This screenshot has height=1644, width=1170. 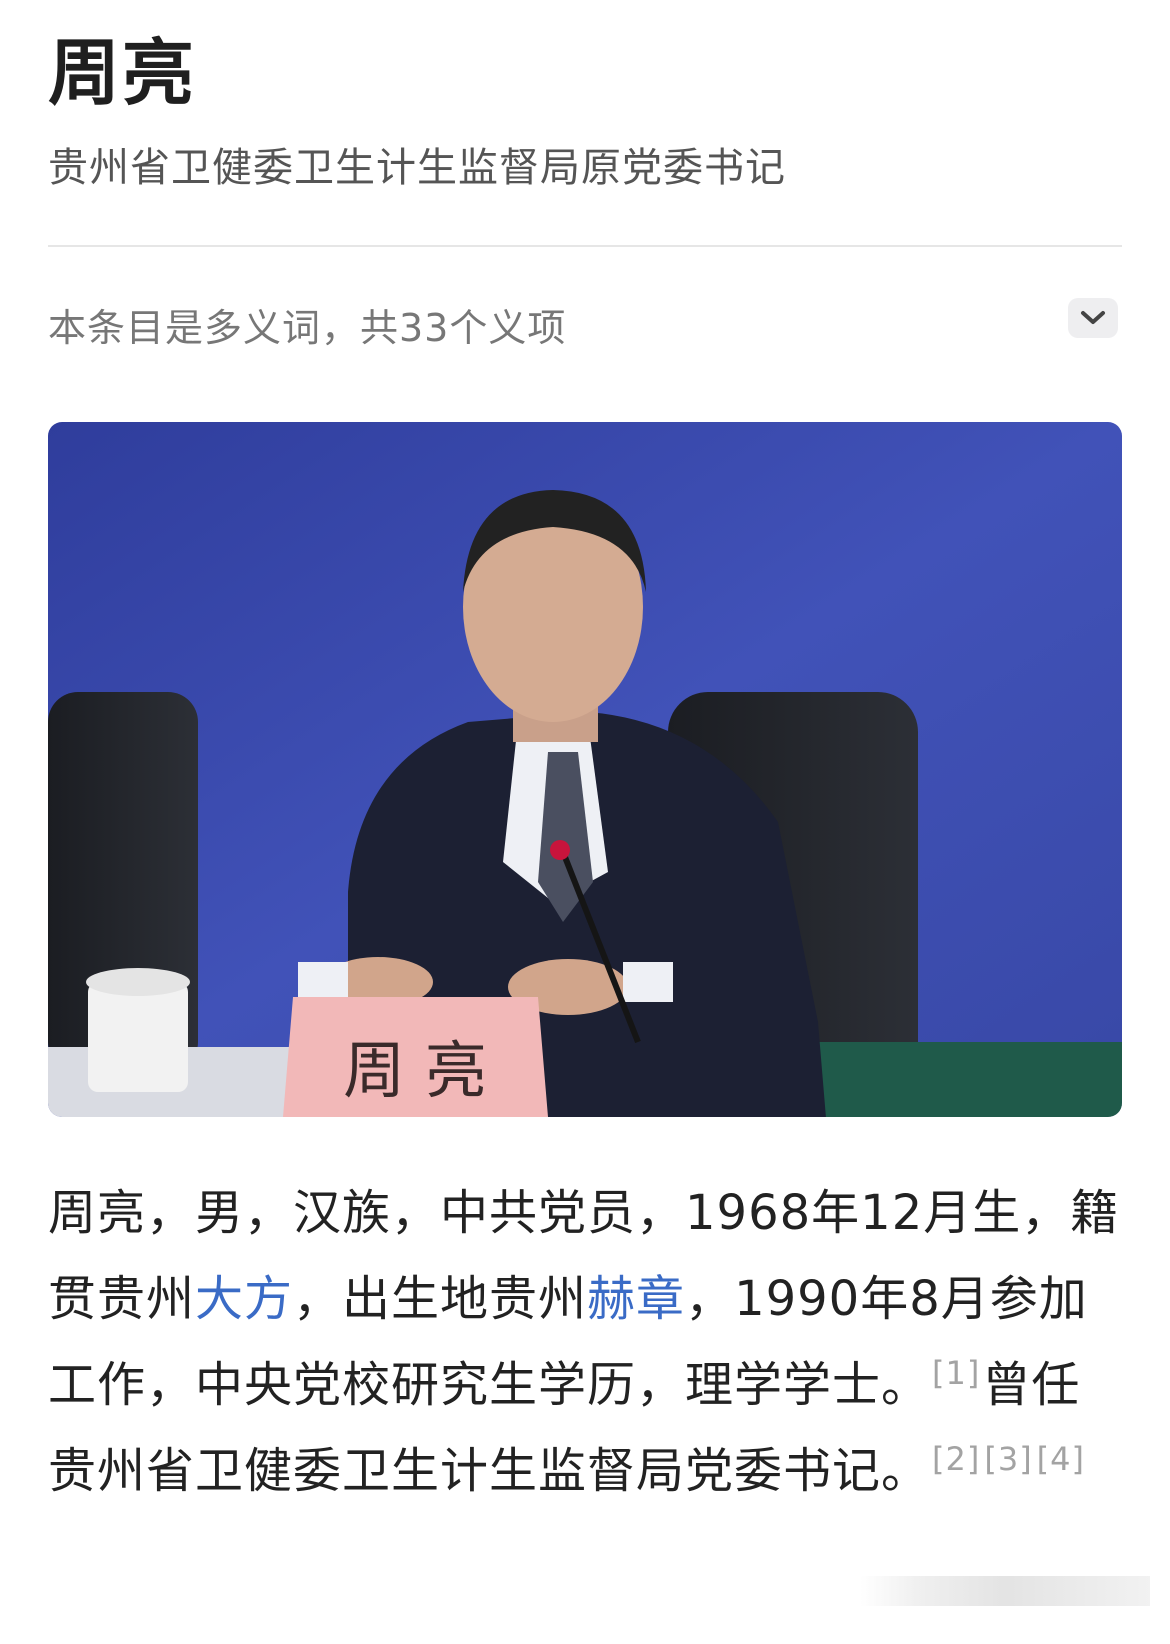 I want to click on chevron-down-icon, so click(x=1093, y=317).